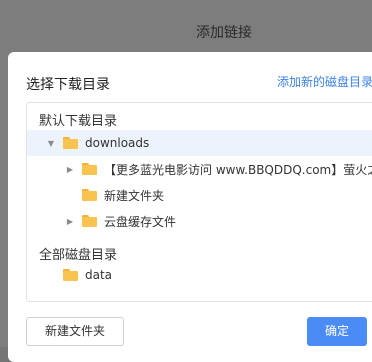  What do you see at coordinates (199, 221) in the screenshot?
I see `tree-item-cloud-cache: ▶ 云盘缓存文件` at bounding box center [199, 221].